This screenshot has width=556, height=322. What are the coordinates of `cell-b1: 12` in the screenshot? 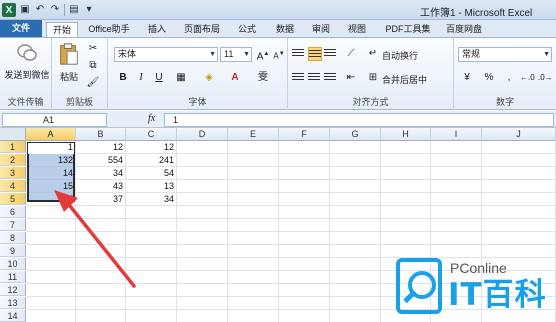 It's located at (101, 147).